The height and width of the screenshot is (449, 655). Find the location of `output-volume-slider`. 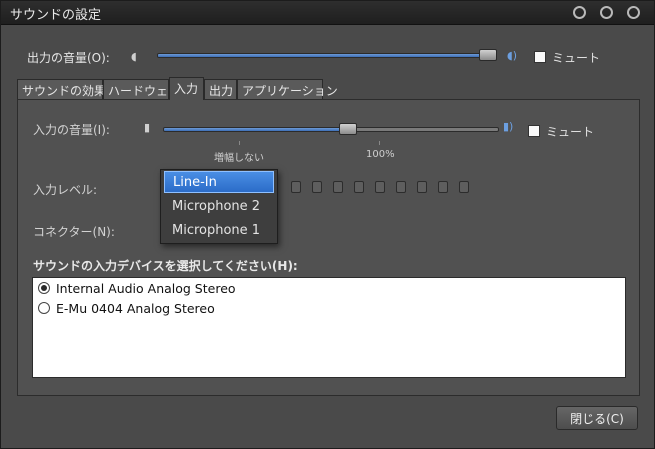

output-volume-slider is located at coordinates (326, 55).